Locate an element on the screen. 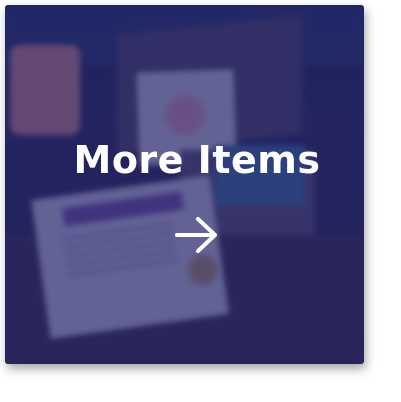  arrow-right-icon is located at coordinates (196, 235).